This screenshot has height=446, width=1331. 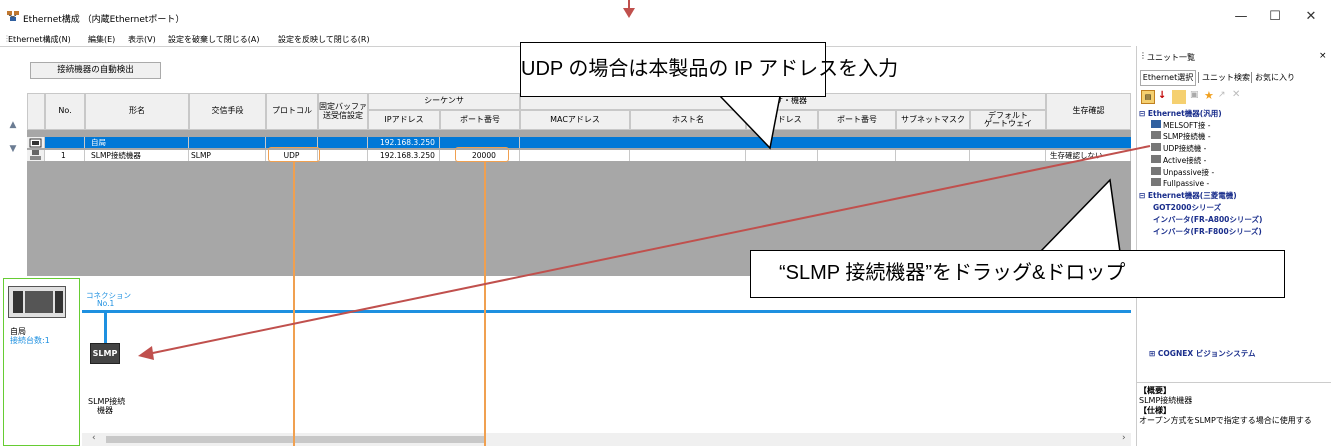 What do you see at coordinates (709, 69) in the screenshot?
I see `udp-ip-callout: UDP の場合は本製品の IP アドレスを入力` at bounding box center [709, 69].